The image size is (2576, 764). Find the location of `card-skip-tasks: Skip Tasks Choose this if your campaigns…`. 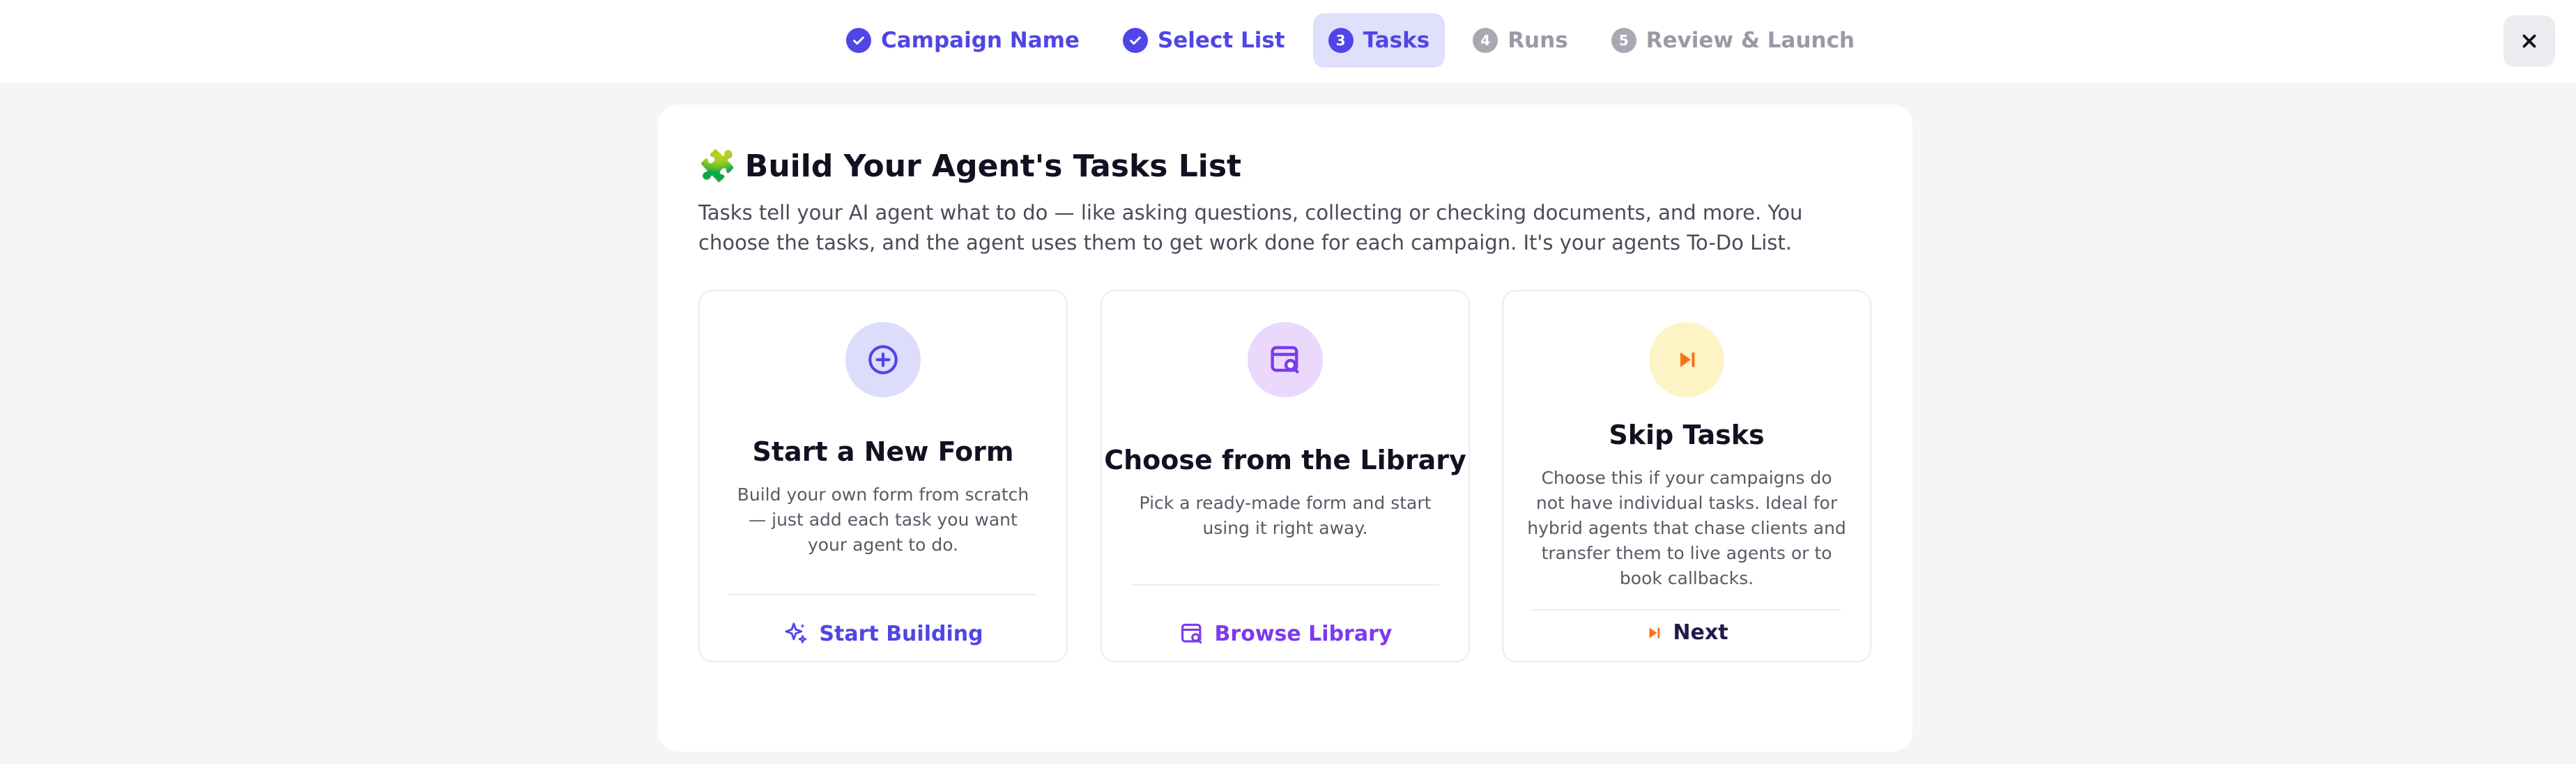

card-skip-tasks: Skip Tasks Choose this if your campaigns… is located at coordinates (1687, 476).